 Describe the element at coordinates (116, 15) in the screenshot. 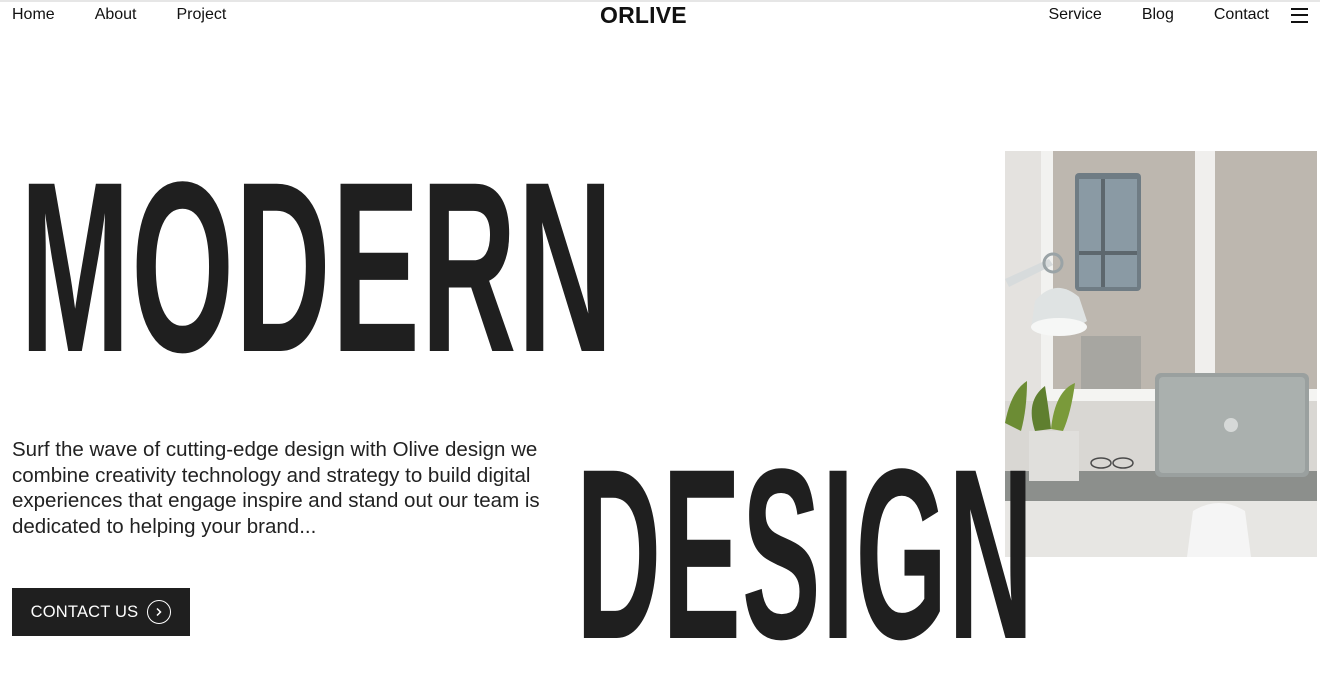

I see `nav-link-about: About` at that location.